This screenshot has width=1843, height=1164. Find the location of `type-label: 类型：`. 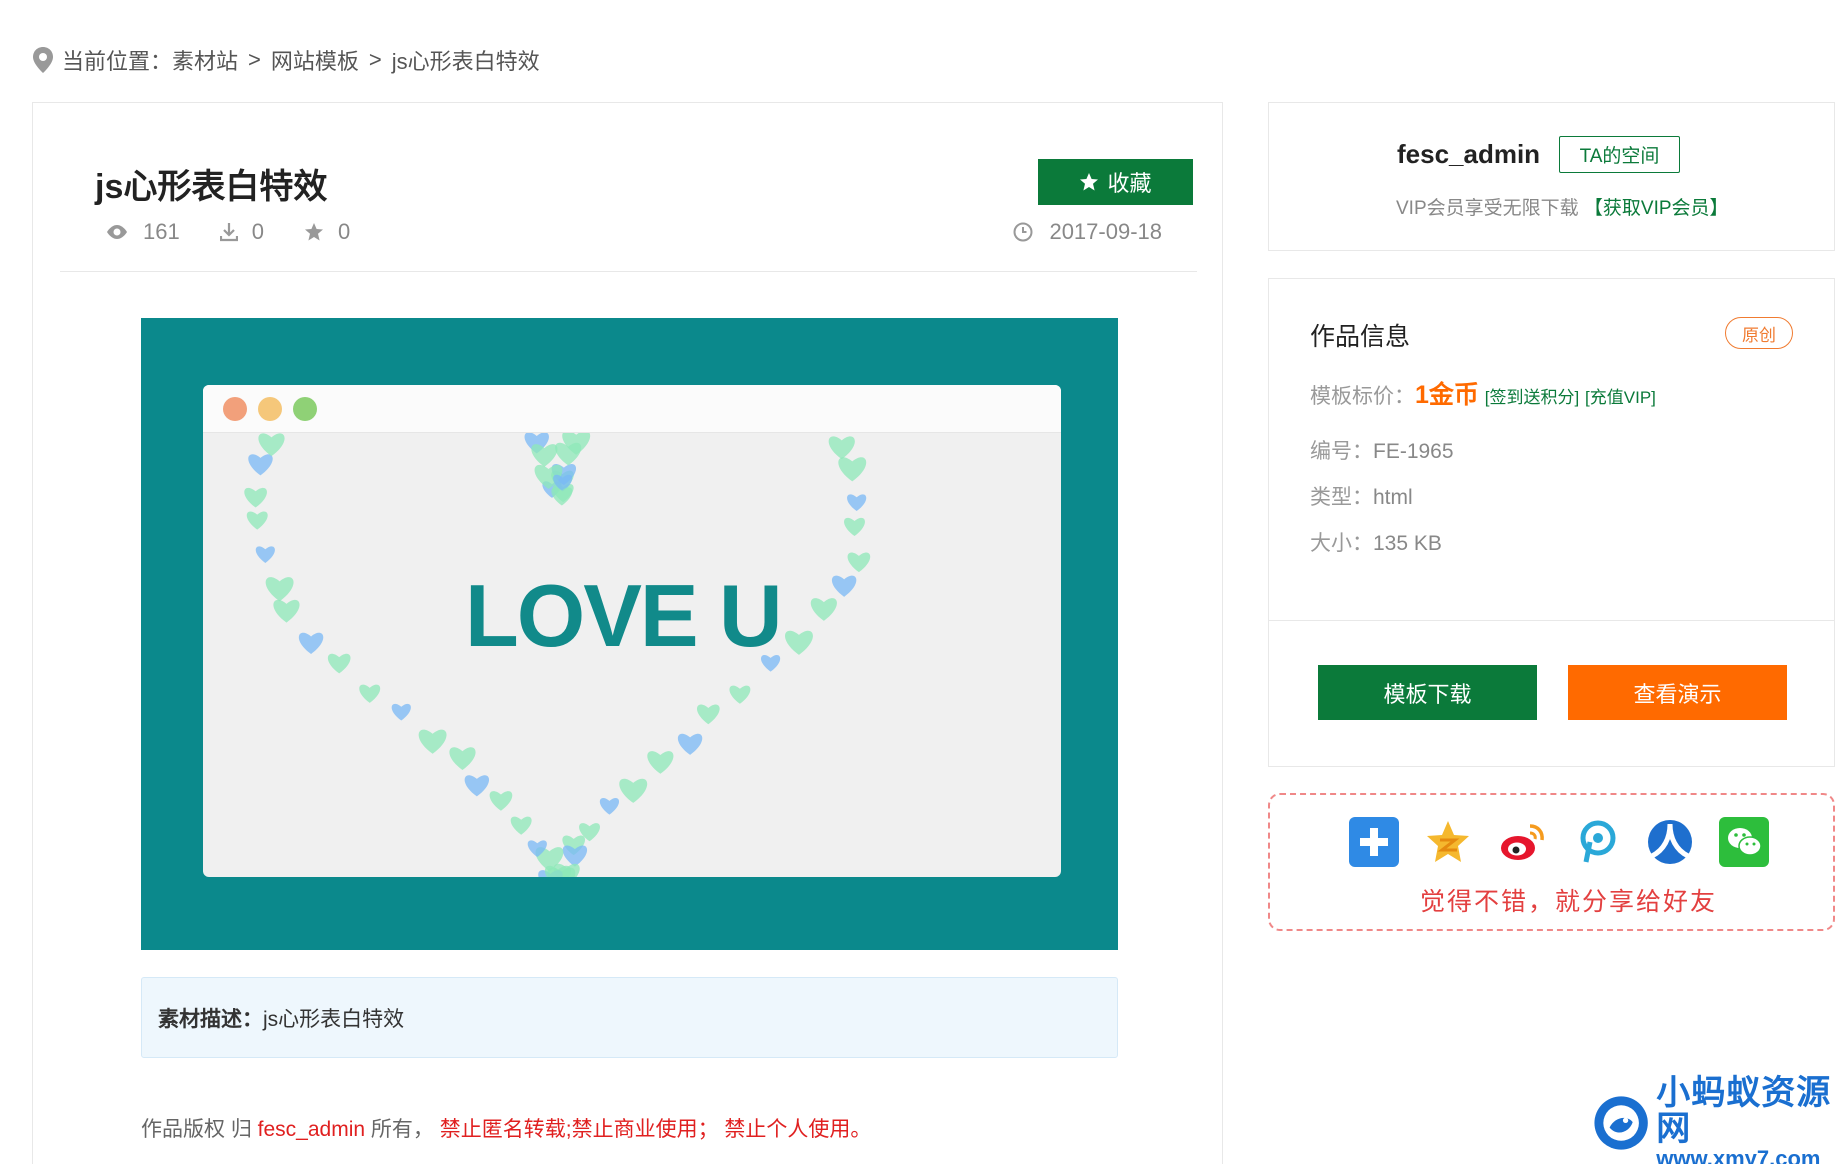

type-label: 类型： is located at coordinates (1341, 497).